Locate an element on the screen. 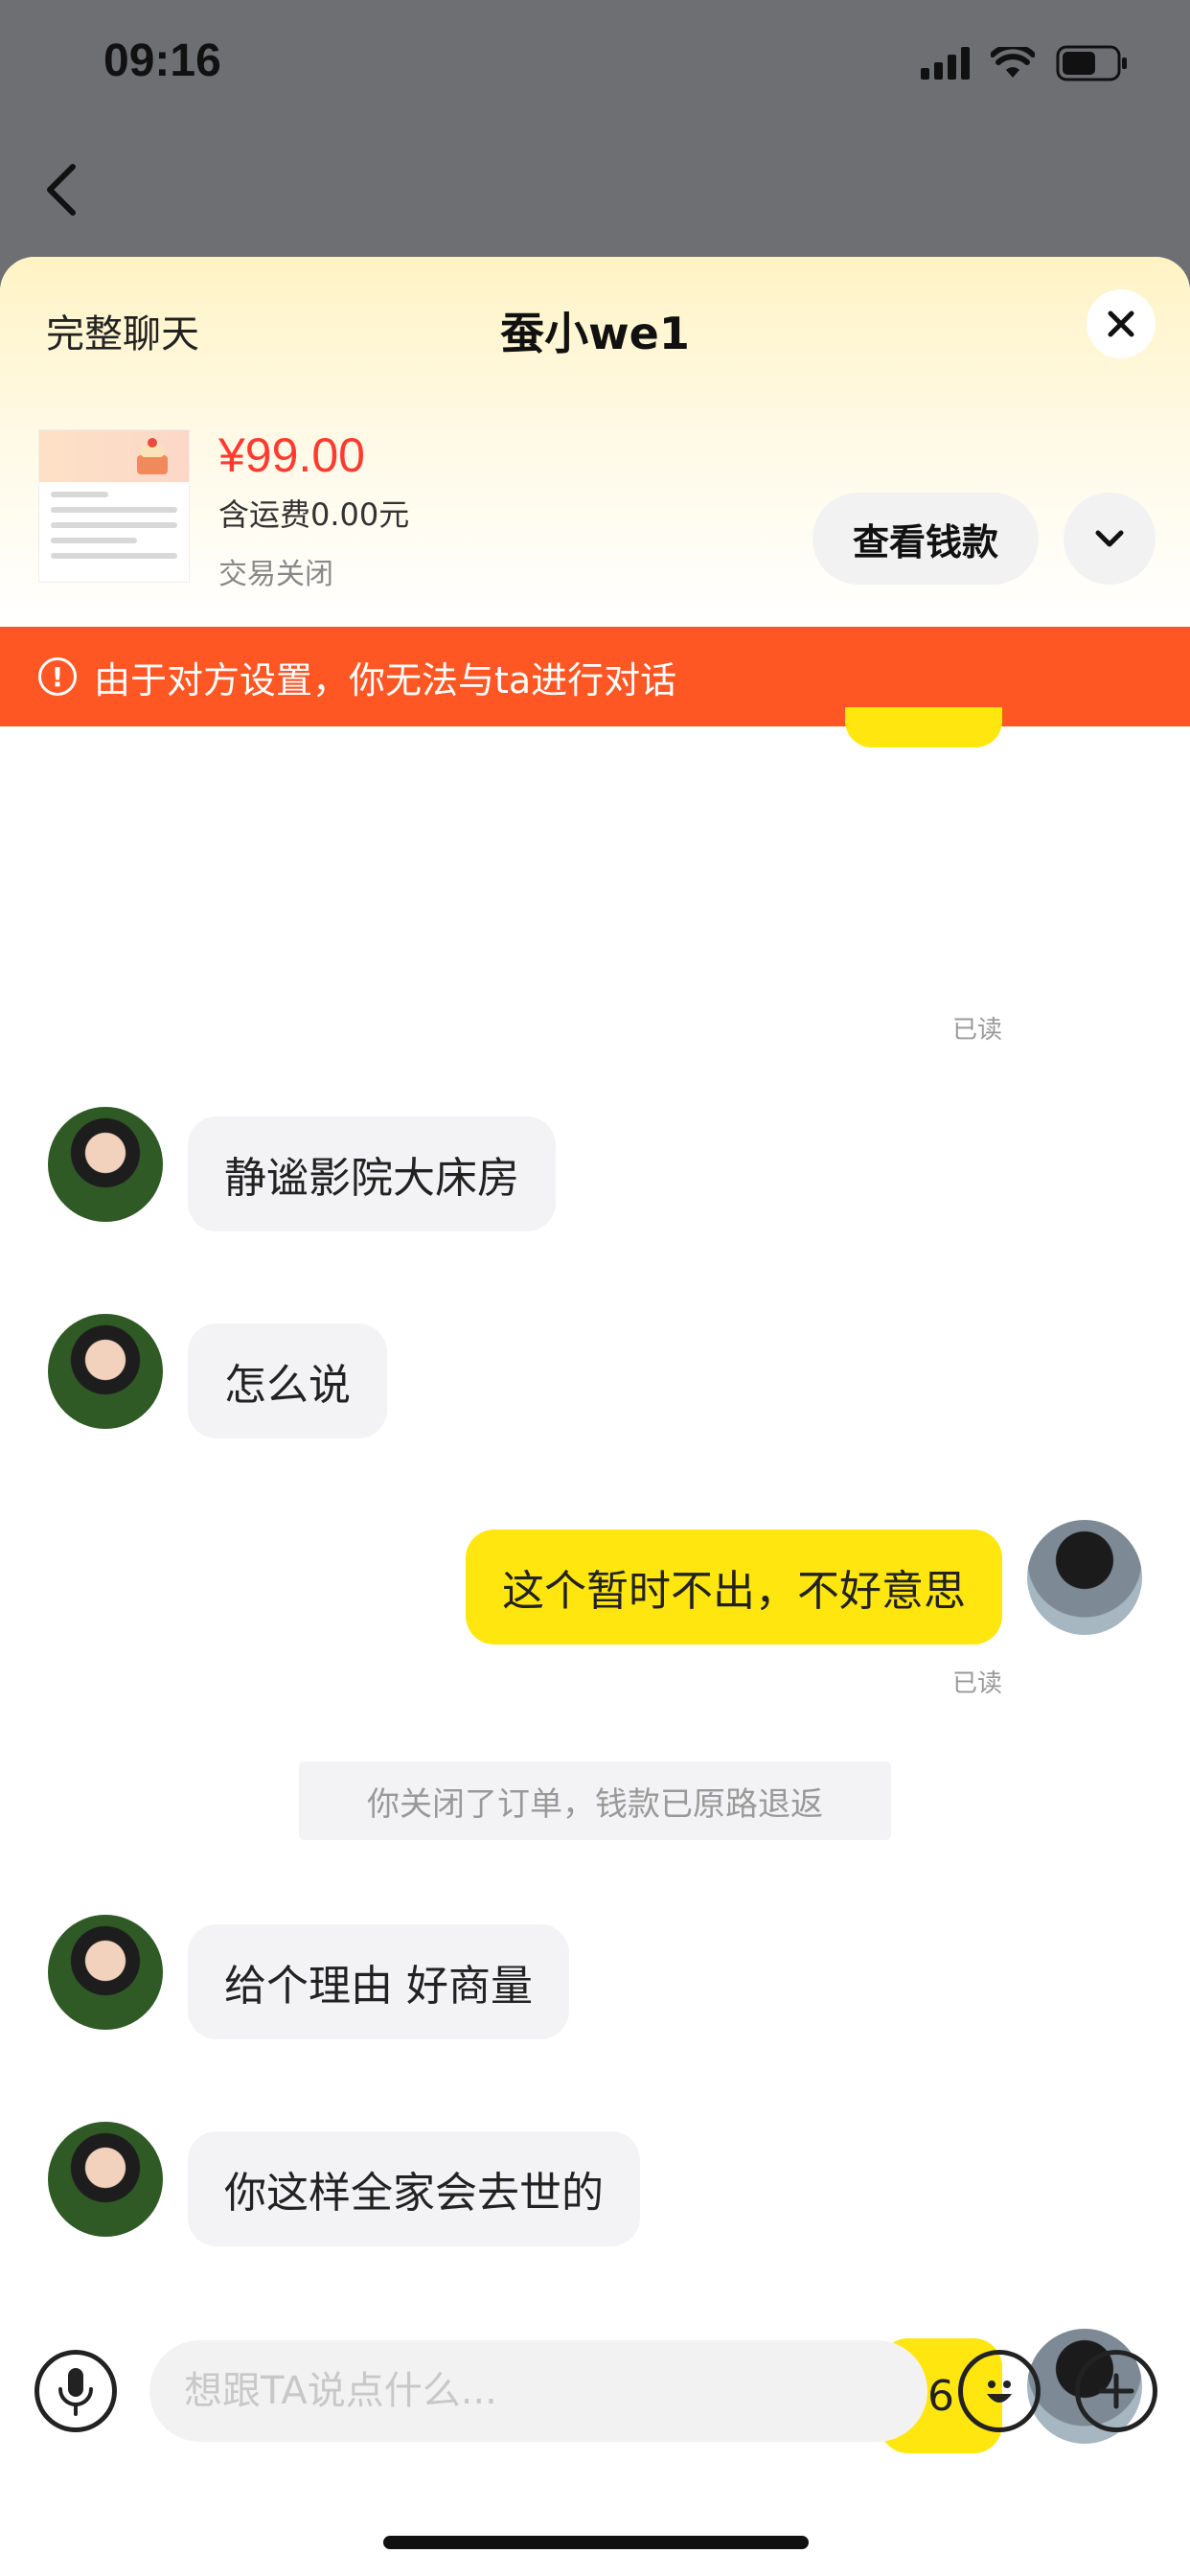 This screenshot has height=2576, width=1190. microphone-icon is located at coordinates (76, 2392).